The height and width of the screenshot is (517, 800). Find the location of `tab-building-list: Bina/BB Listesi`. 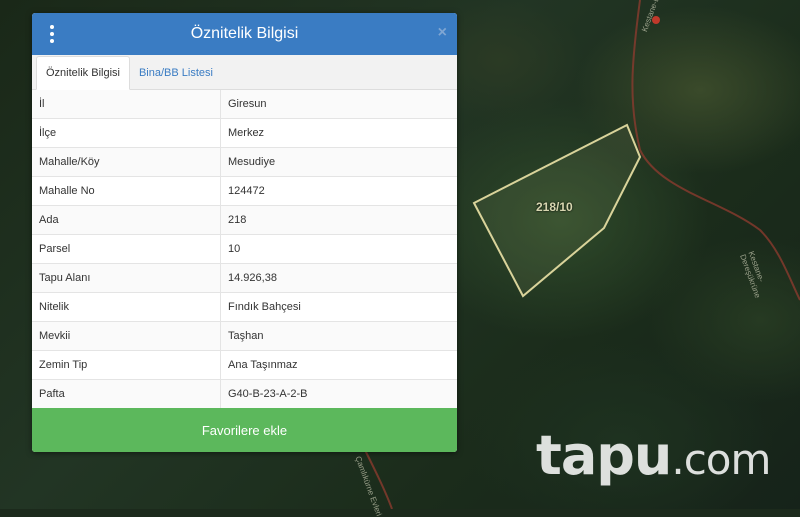

tab-building-list: Bina/BB Listesi is located at coordinates (176, 73).